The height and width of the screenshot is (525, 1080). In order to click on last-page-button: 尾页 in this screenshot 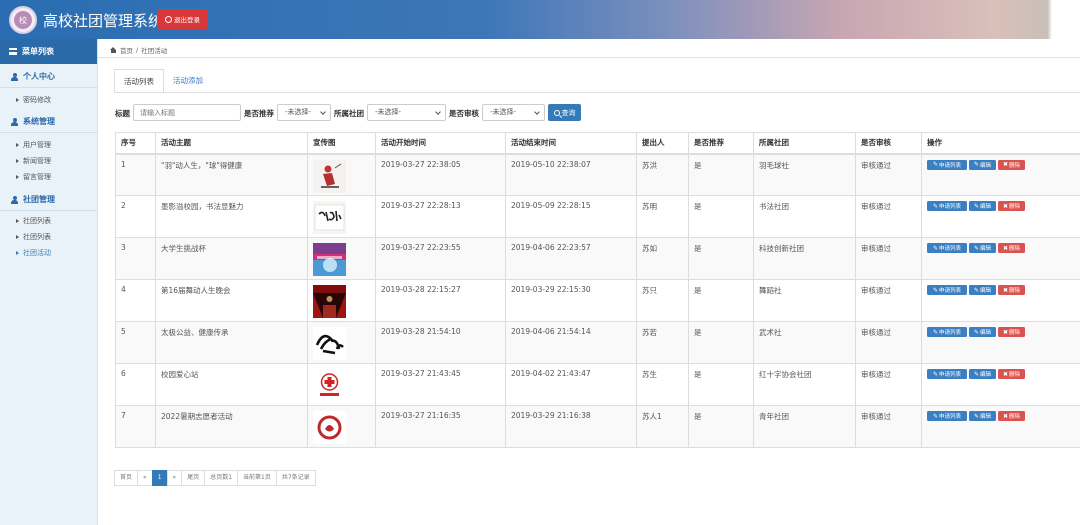, I will do `click(193, 478)`.